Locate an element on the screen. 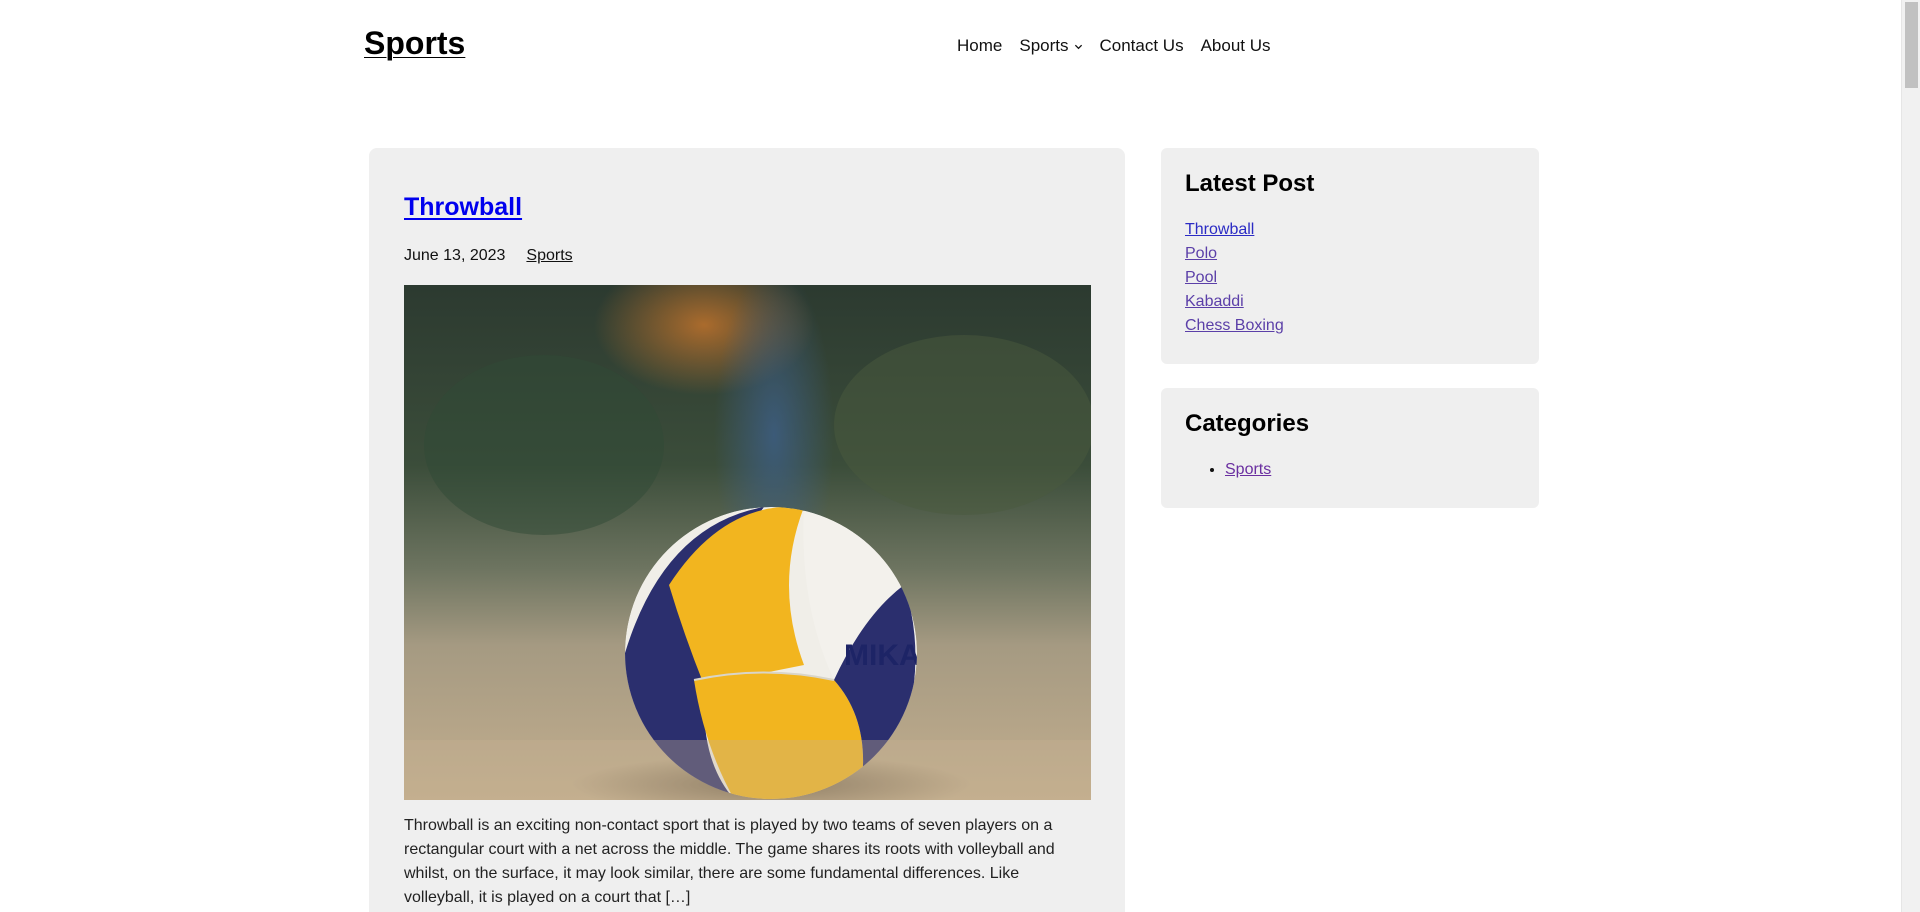  nav-contact-label: Contact Us is located at coordinates (1141, 45).